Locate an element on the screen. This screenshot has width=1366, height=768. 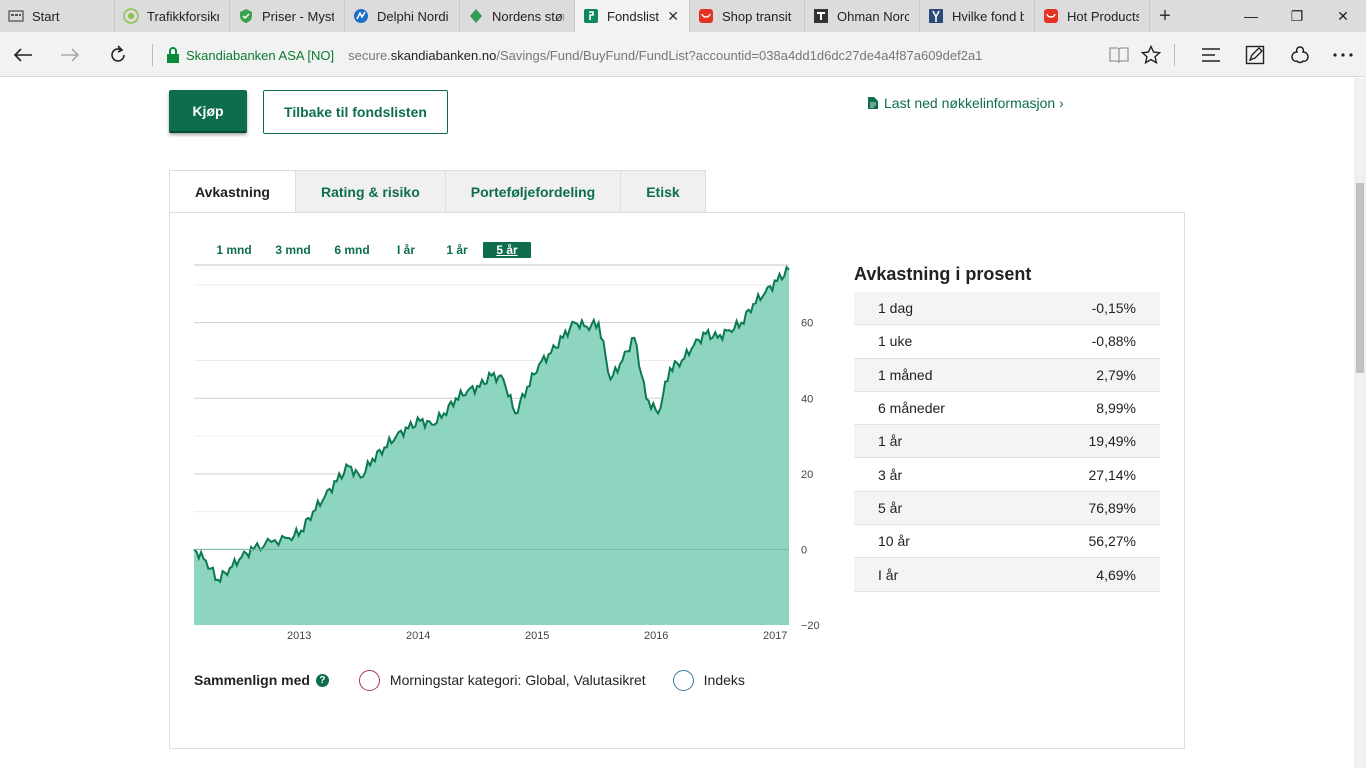
browser-tab-4: Delphi Nordi is located at coordinates (402, 16).